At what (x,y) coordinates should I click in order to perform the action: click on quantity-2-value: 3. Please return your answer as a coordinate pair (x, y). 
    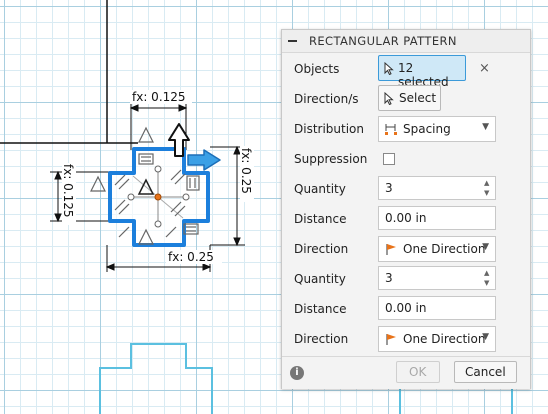
    Looking at the image, I should click on (389, 278).